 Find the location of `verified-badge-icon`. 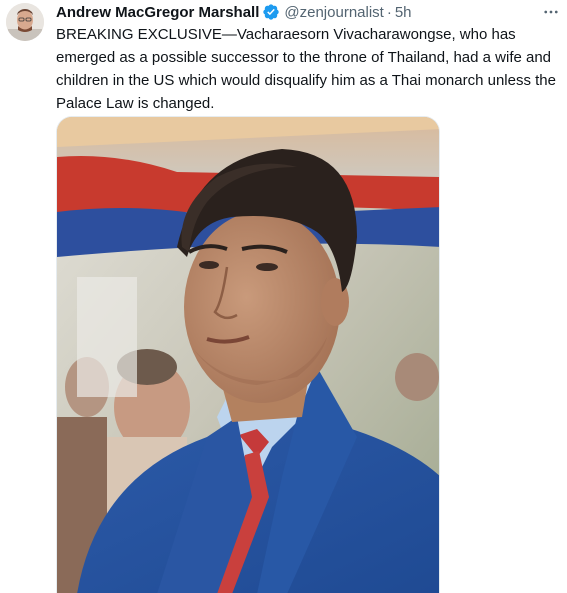

verified-badge-icon is located at coordinates (271, 12).